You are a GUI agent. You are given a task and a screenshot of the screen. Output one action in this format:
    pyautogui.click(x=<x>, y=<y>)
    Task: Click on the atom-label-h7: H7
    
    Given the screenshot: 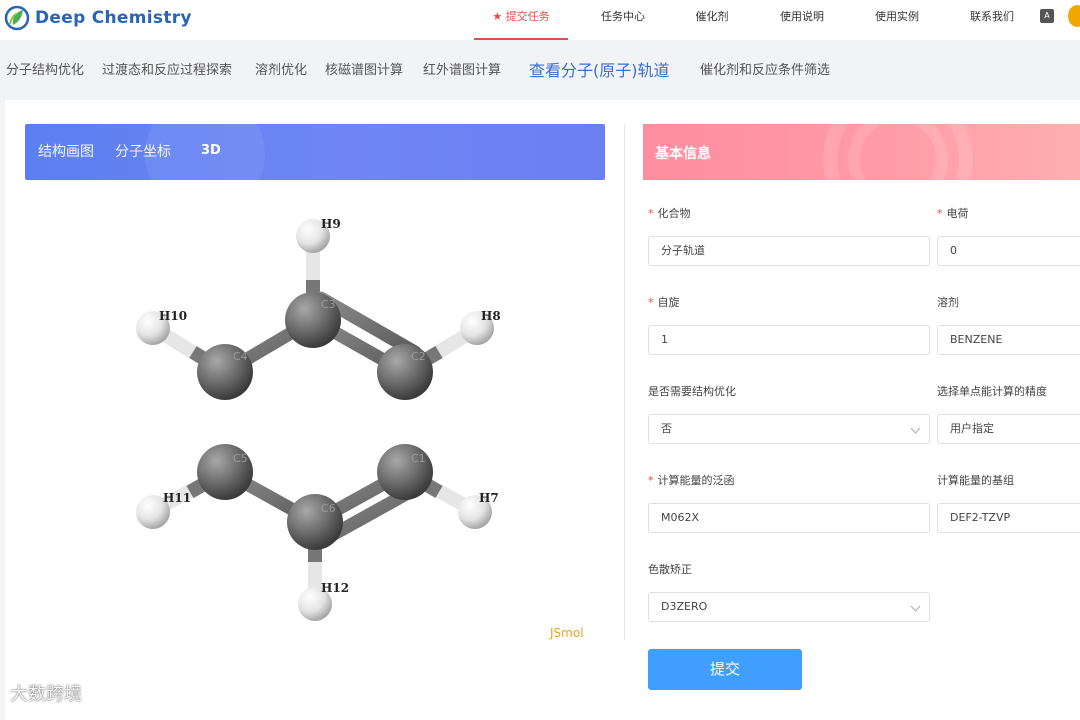 What is the action you would take?
    pyautogui.click(x=489, y=498)
    